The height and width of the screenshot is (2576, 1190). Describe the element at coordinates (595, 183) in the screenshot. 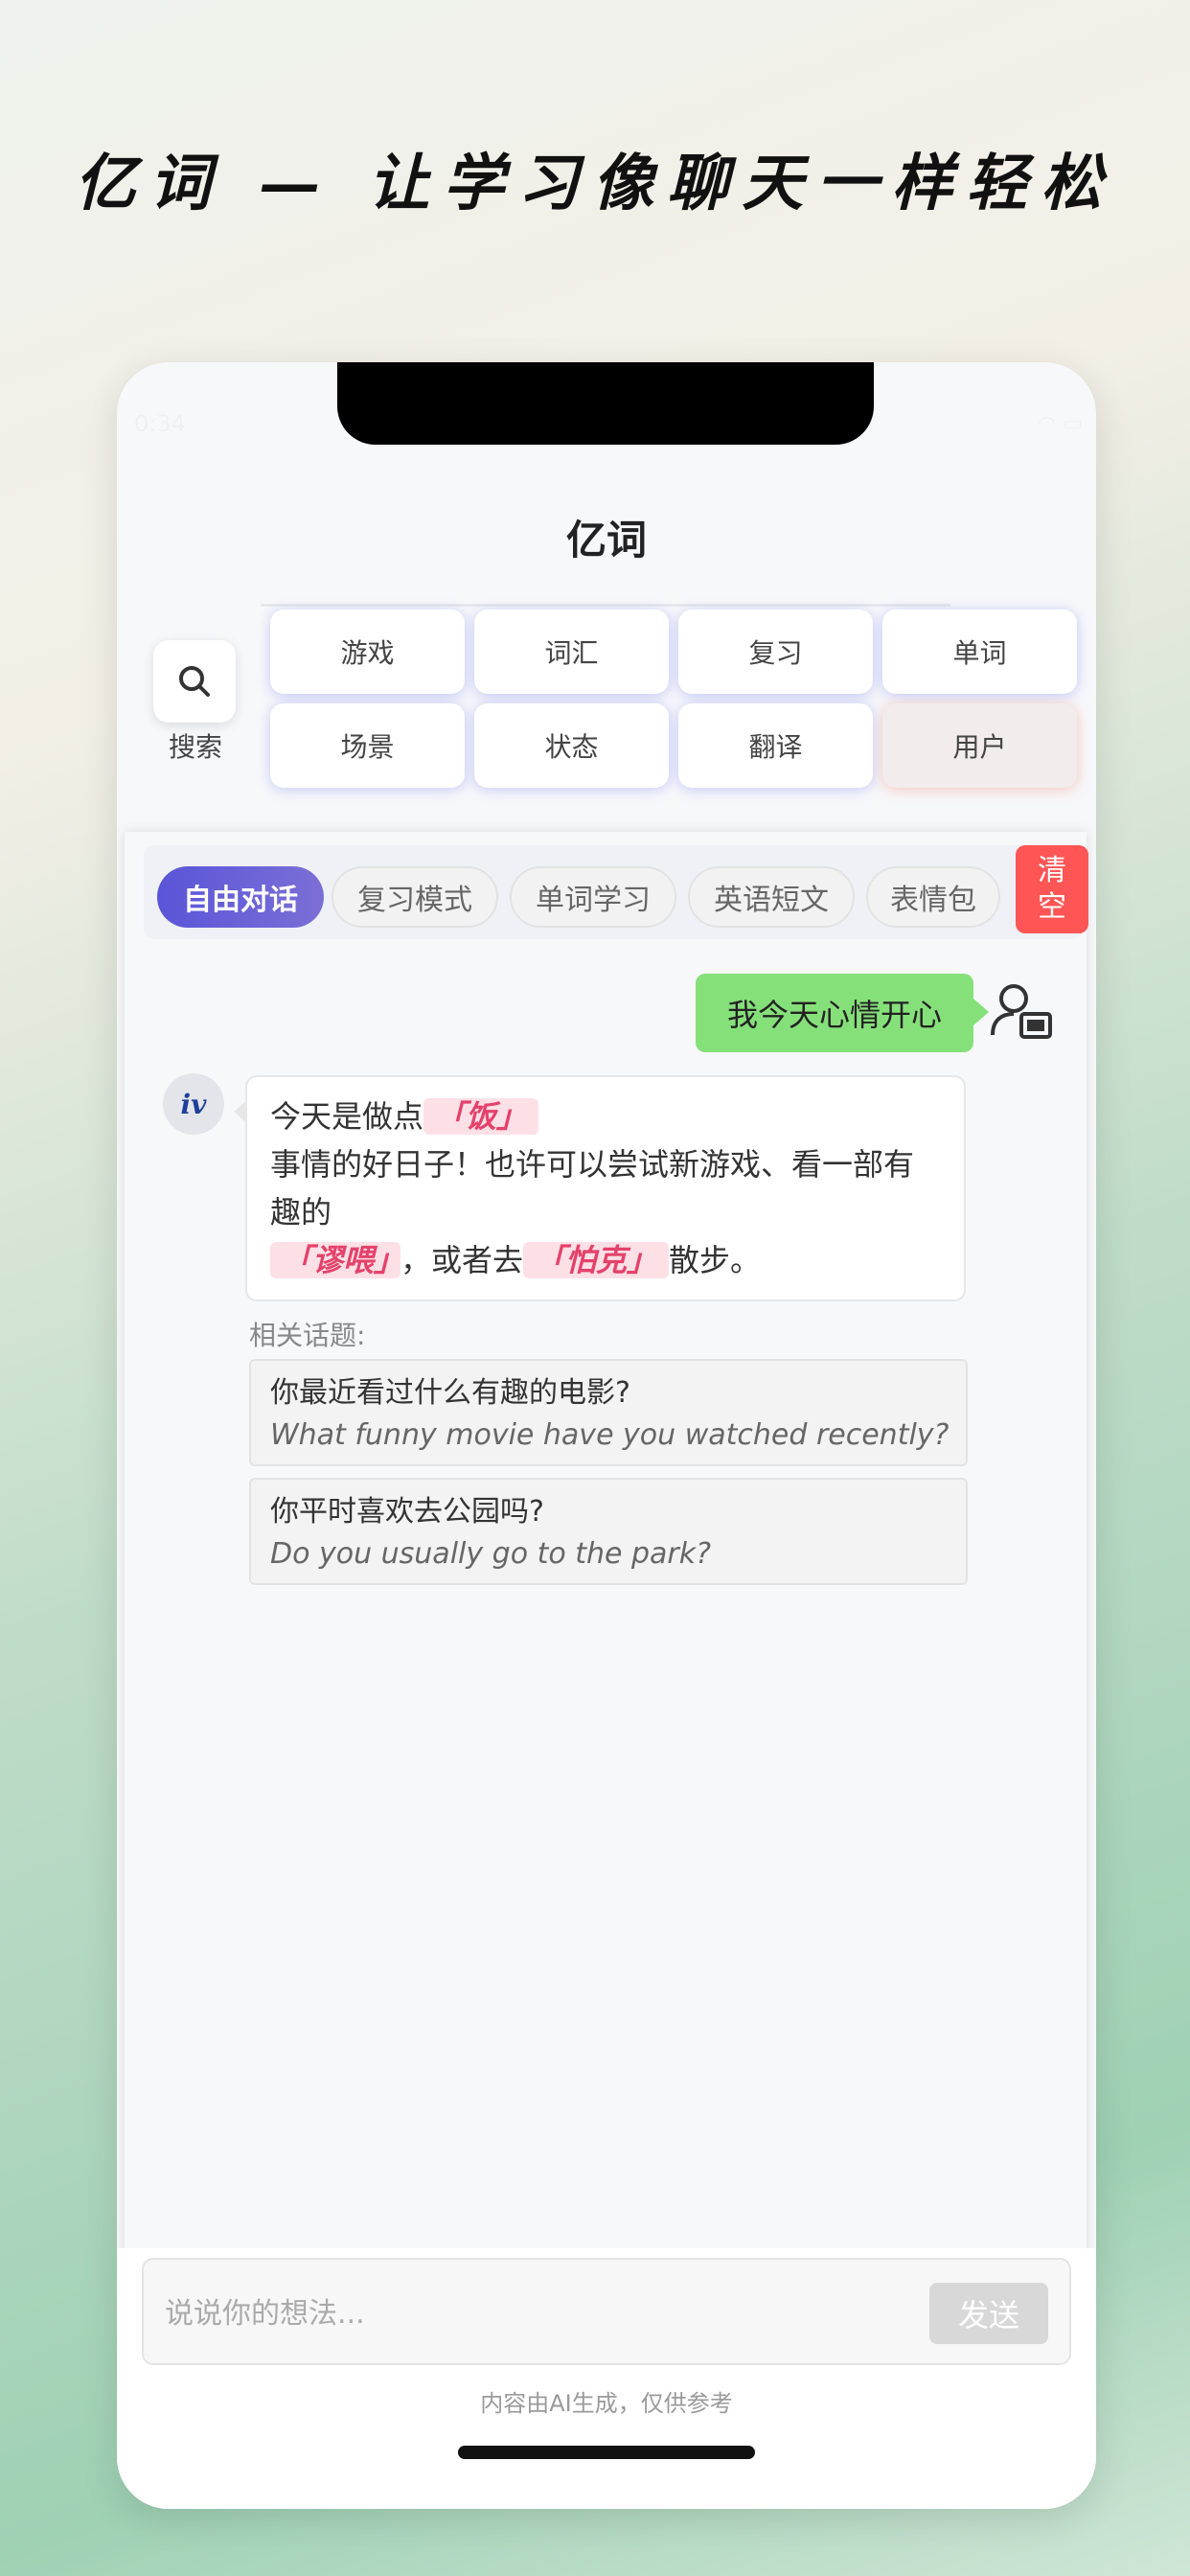

I see `promo-headline: 亿词 — 让学习像聊天一样轻松` at that location.